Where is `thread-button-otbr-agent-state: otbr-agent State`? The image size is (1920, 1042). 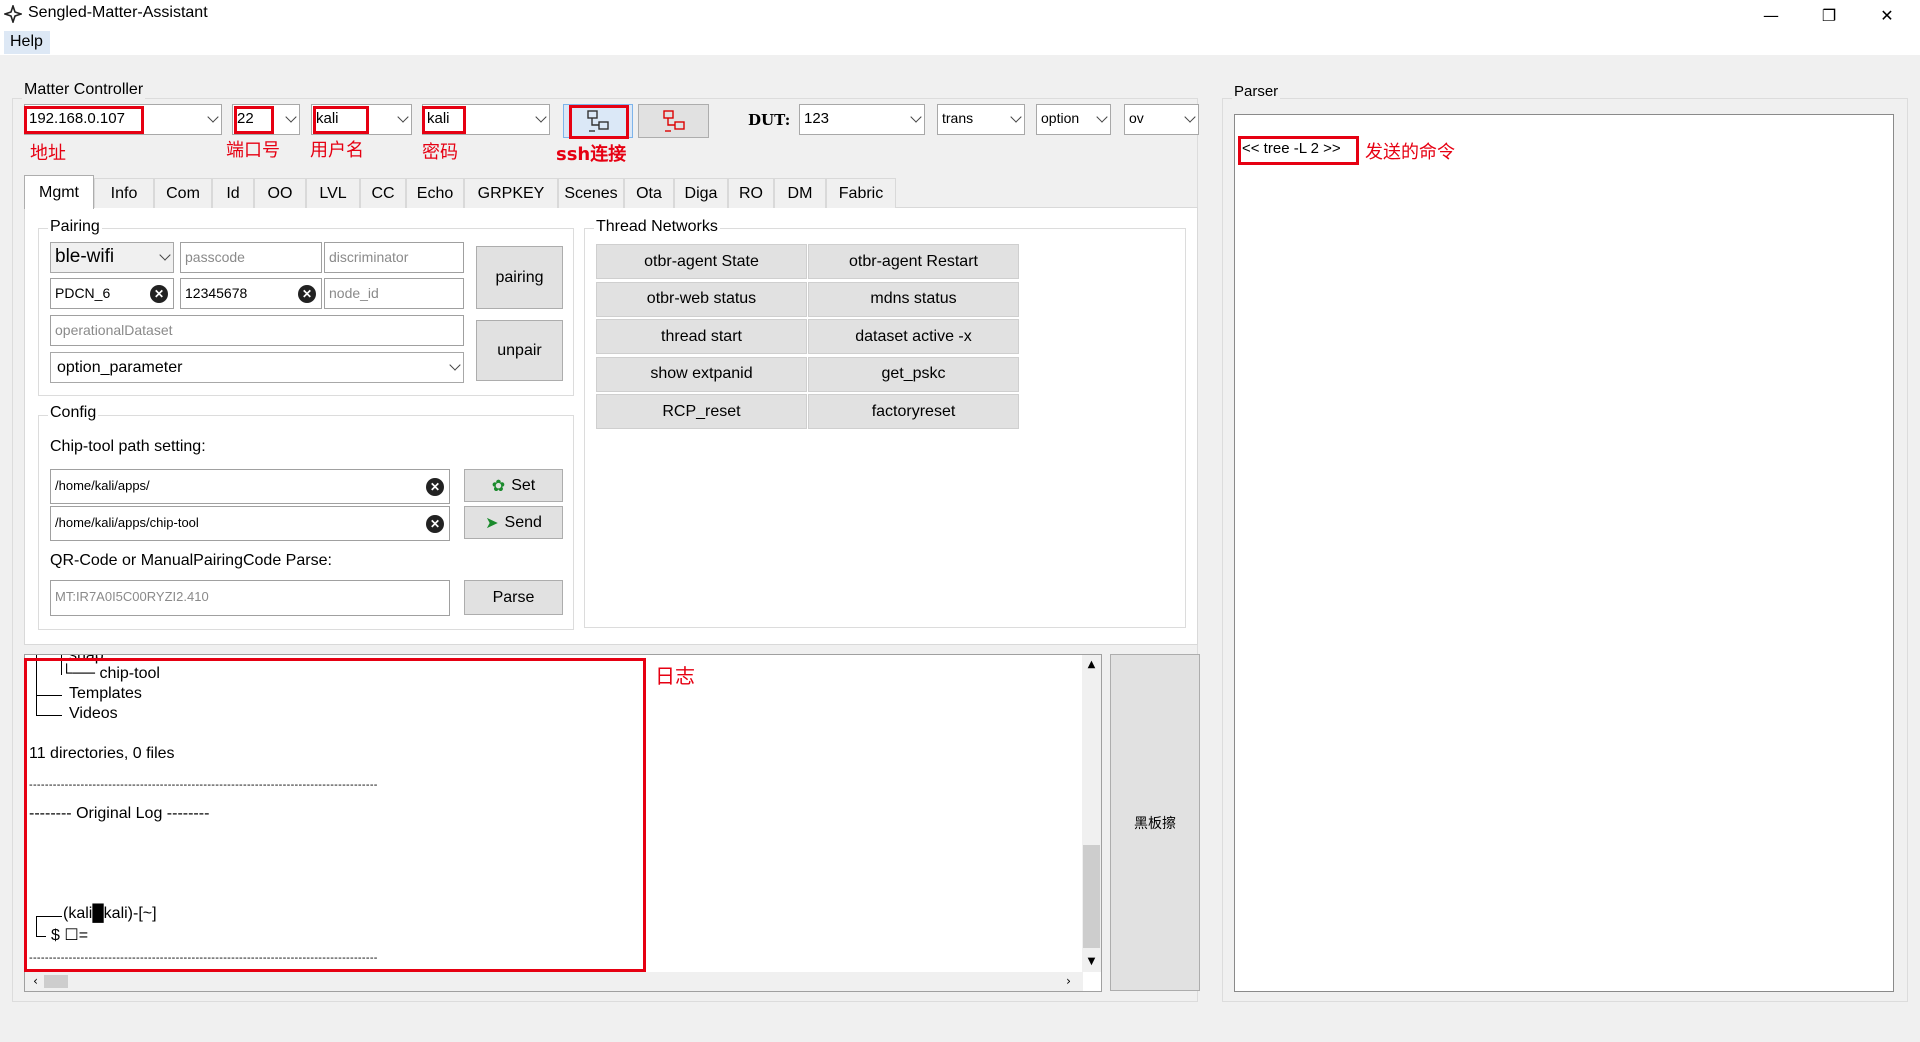
thread-button-otbr-agent-state: otbr-agent State is located at coordinates (701, 261).